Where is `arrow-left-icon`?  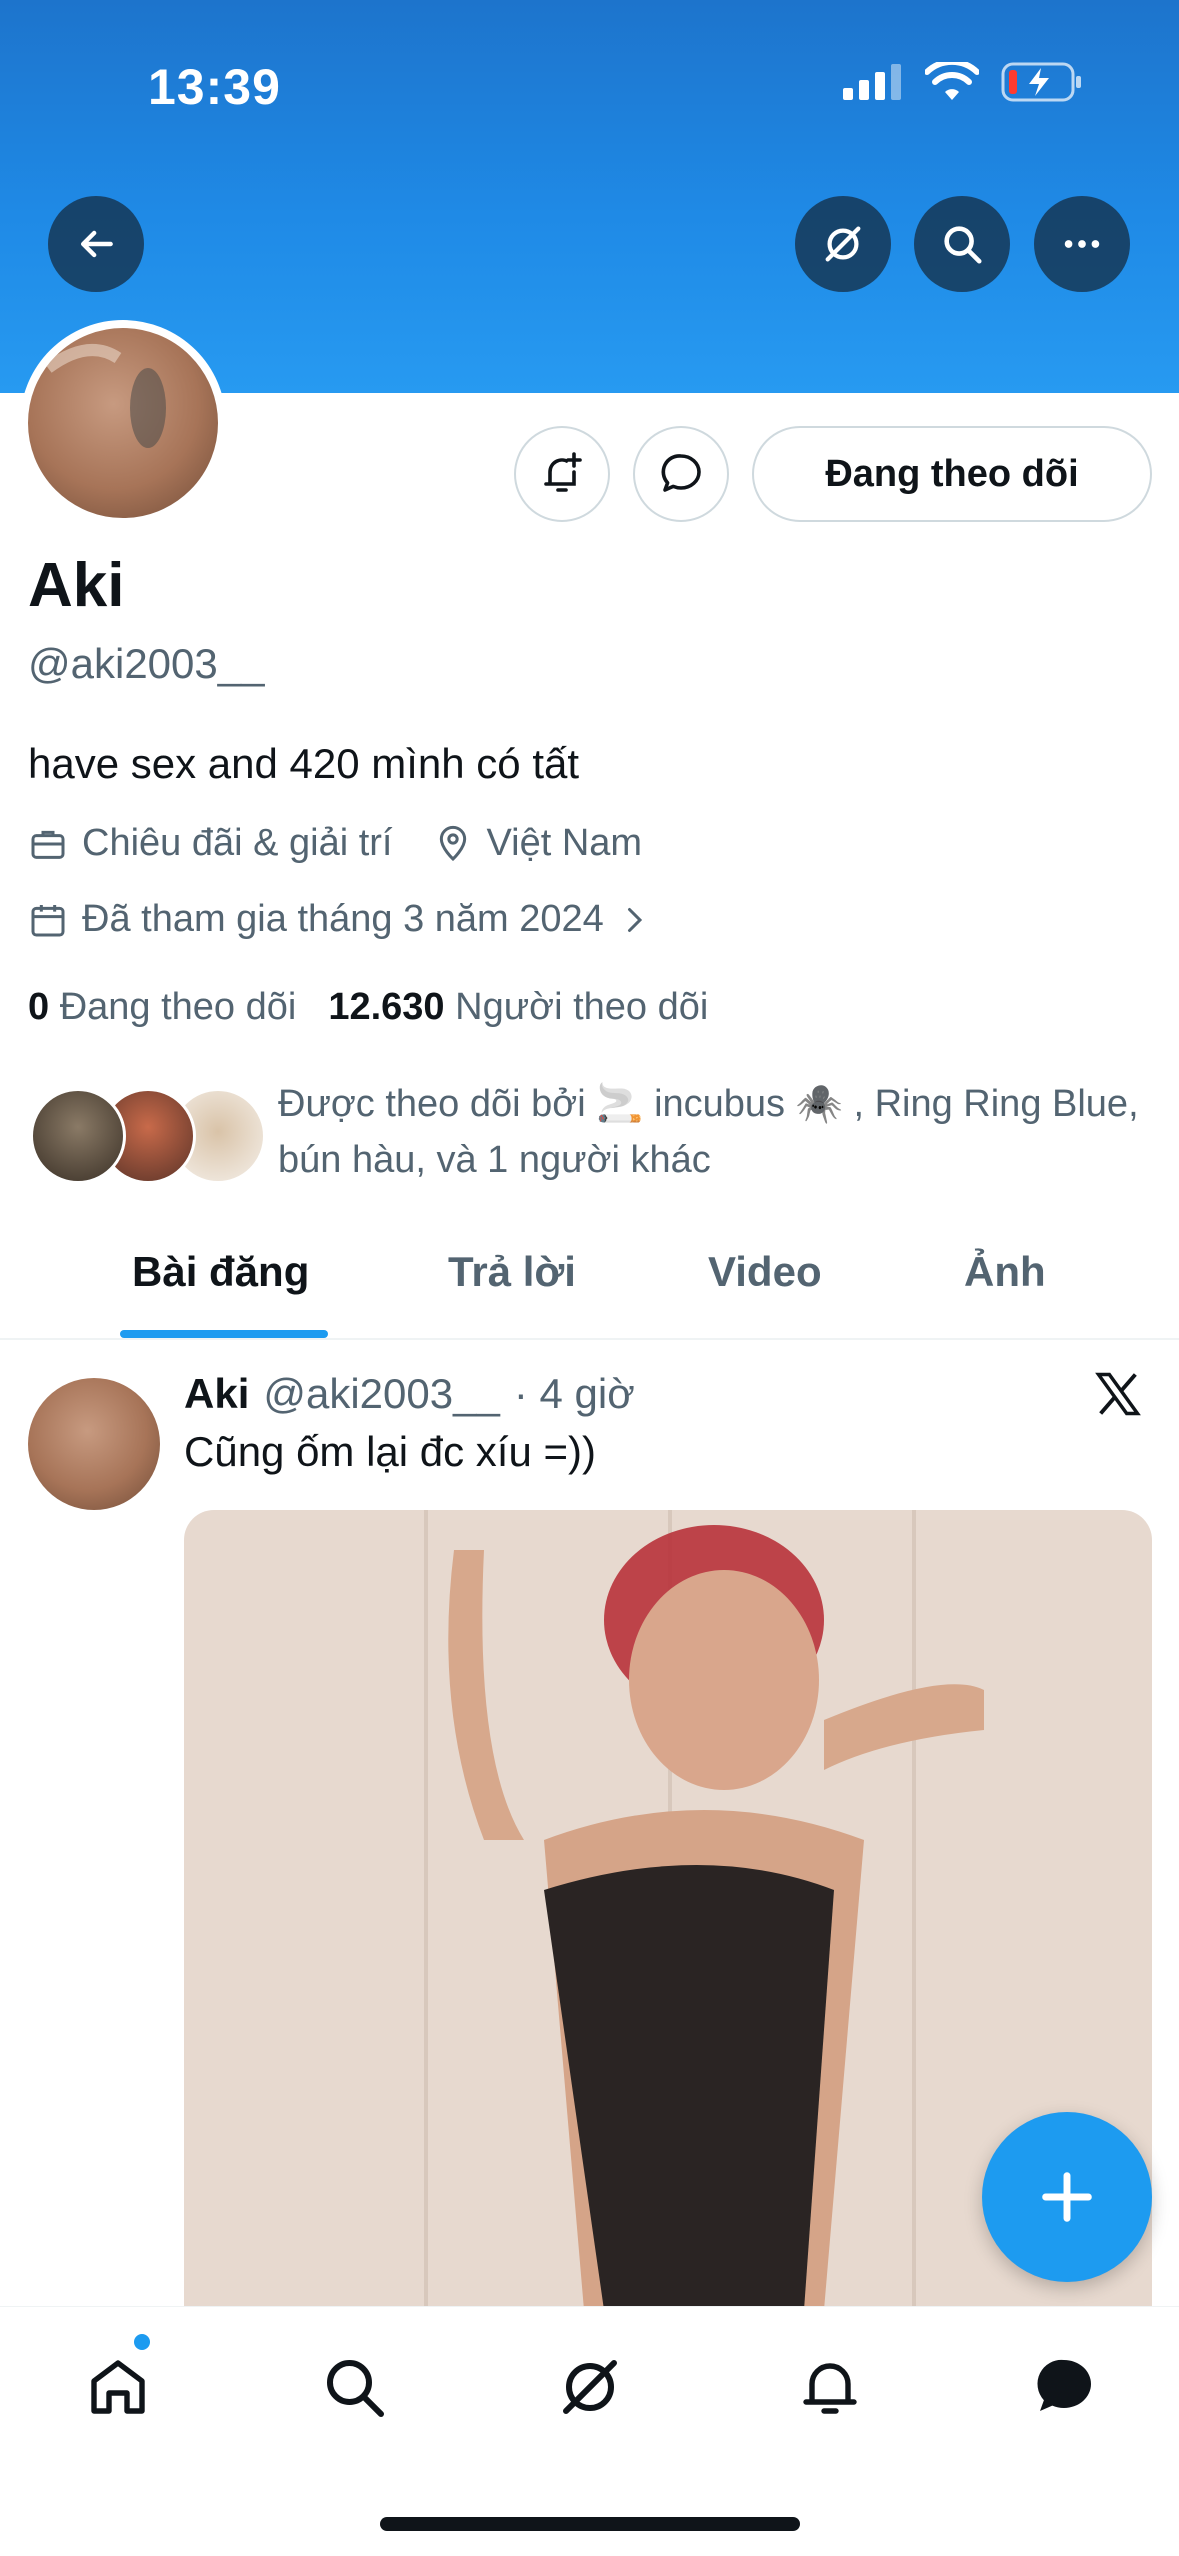 arrow-left-icon is located at coordinates (96, 244).